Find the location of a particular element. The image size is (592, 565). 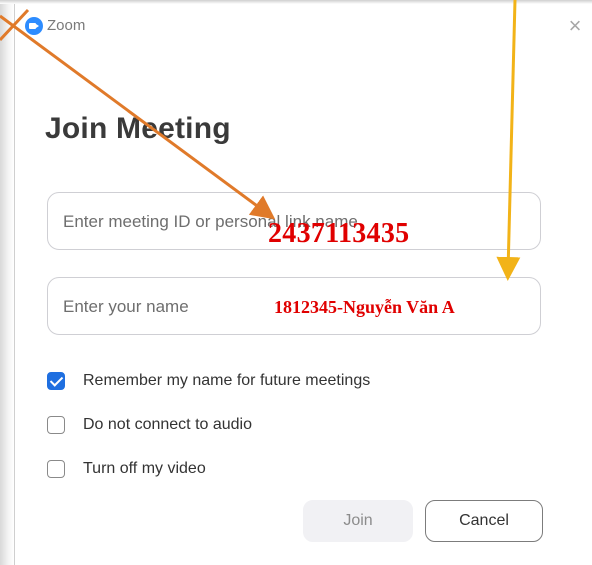

no-audio-checkbox is located at coordinates (56, 425).